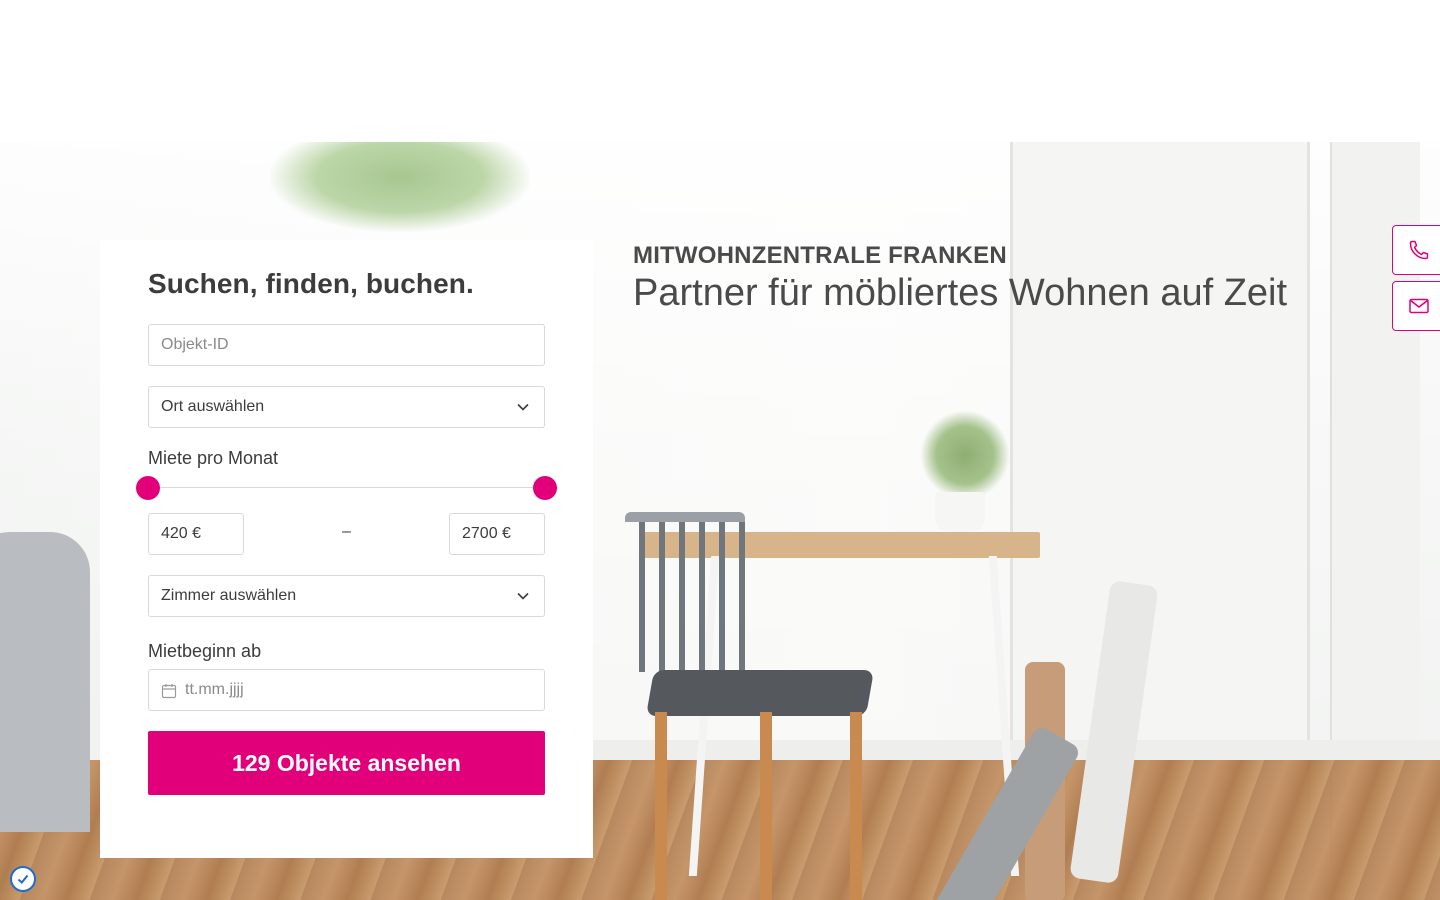 This screenshot has height=900, width=1440. What do you see at coordinates (213, 406) in the screenshot?
I see `location-select-value: Ort auswählen` at bounding box center [213, 406].